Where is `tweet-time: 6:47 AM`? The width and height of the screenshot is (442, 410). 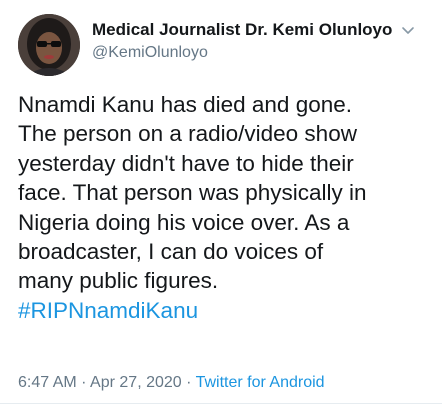 tweet-time: 6:47 AM is located at coordinates (47, 382).